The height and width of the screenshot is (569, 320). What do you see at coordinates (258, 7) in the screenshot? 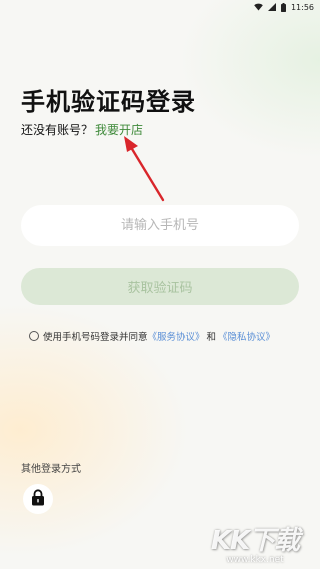
I see `wifi-icon` at bounding box center [258, 7].